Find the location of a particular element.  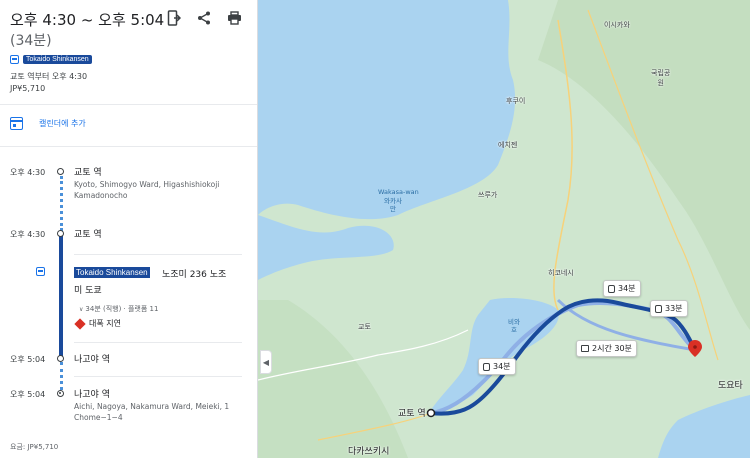

share-icon is located at coordinates (204, 18).